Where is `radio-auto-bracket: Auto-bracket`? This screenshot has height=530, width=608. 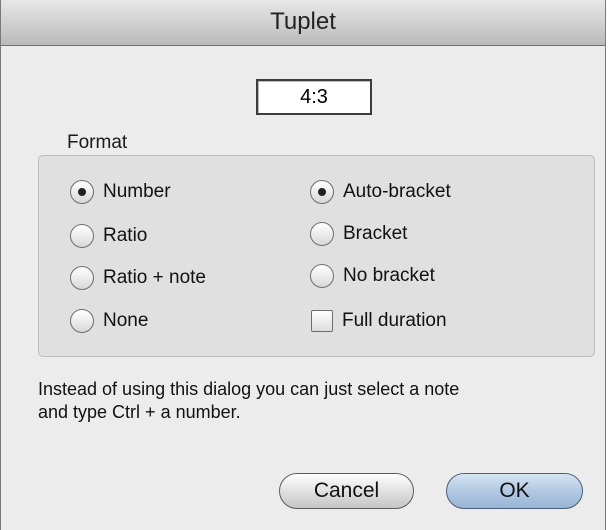 radio-auto-bracket: Auto-bracket is located at coordinates (380, 192).